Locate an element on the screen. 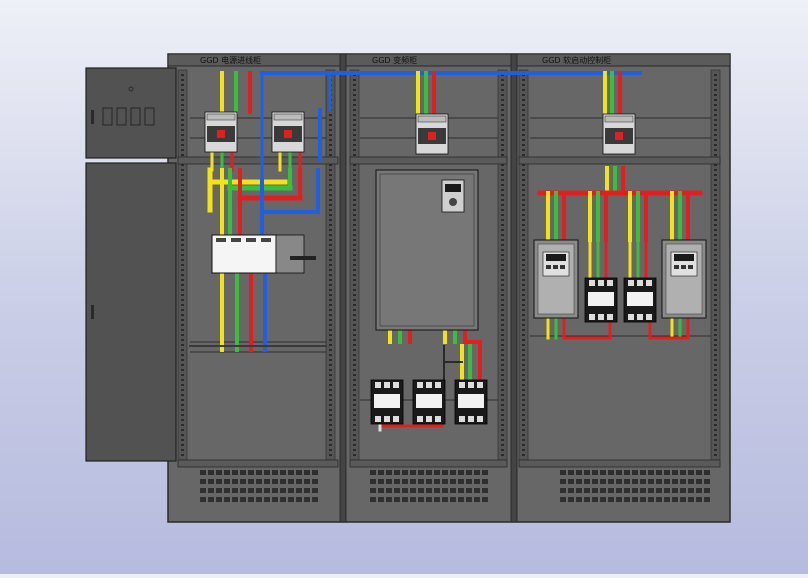  section-title-incoming: GGD 电源进线柜 is located at coordinates (230, 60).